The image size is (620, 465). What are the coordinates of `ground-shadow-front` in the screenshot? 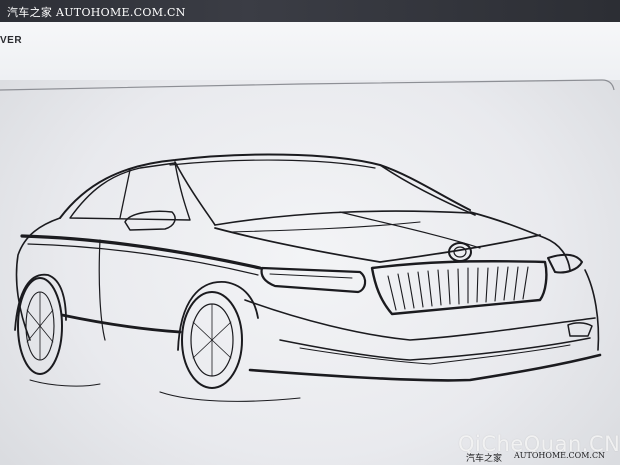 It's located at (230, 396).